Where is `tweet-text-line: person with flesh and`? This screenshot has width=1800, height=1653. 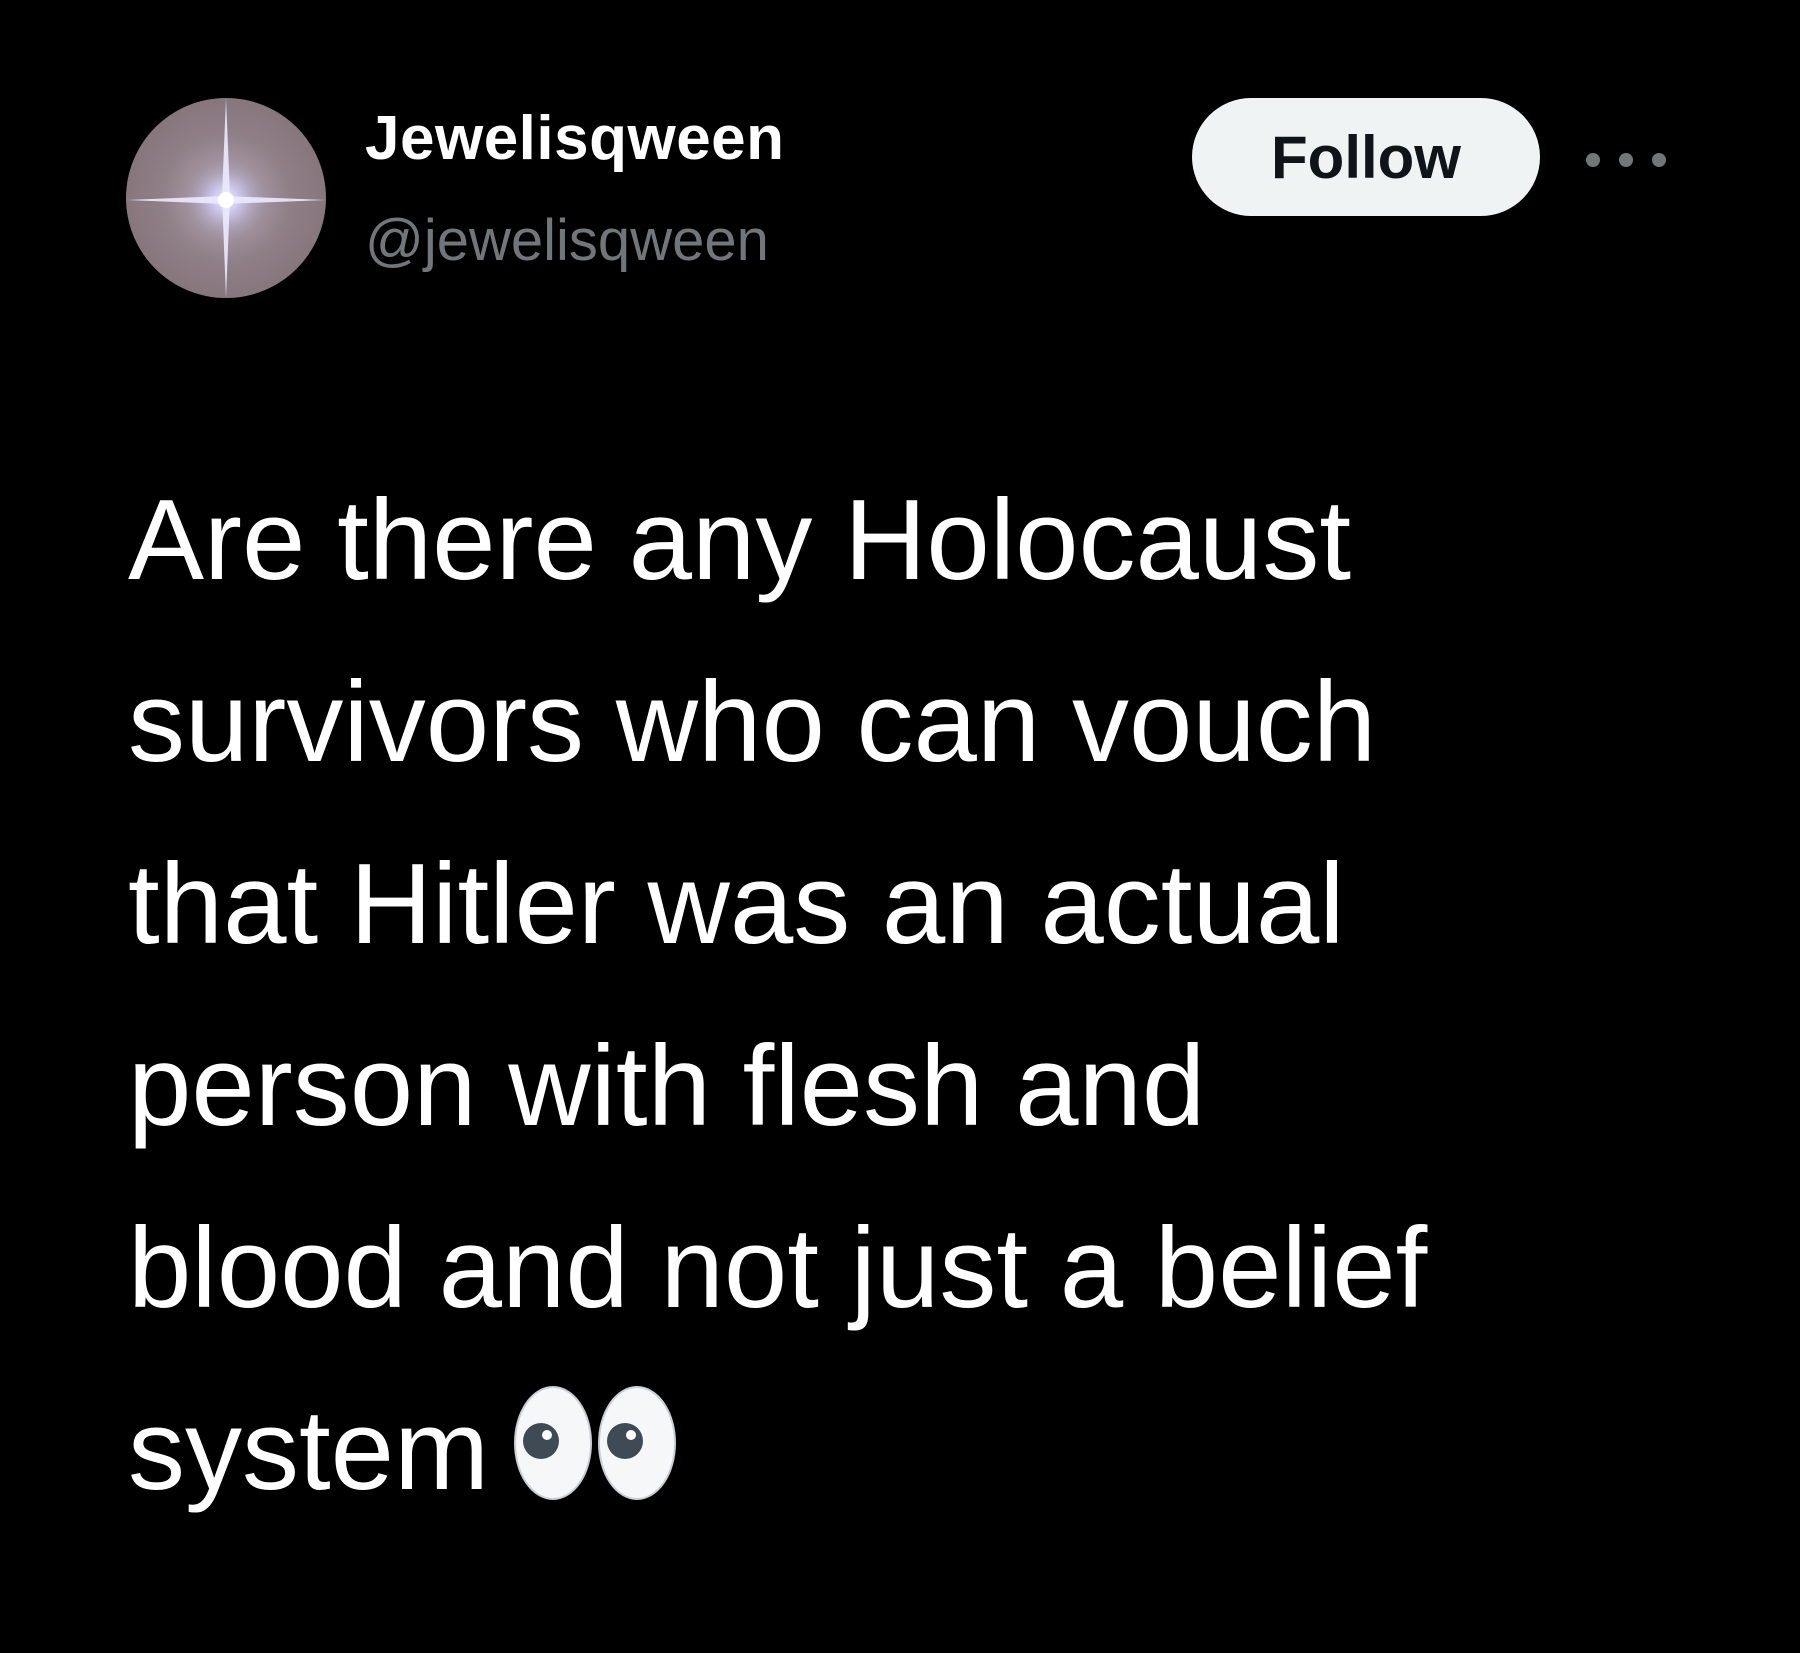
tweet-text-line: person with flesh and is located at coordinates (667, 1086).